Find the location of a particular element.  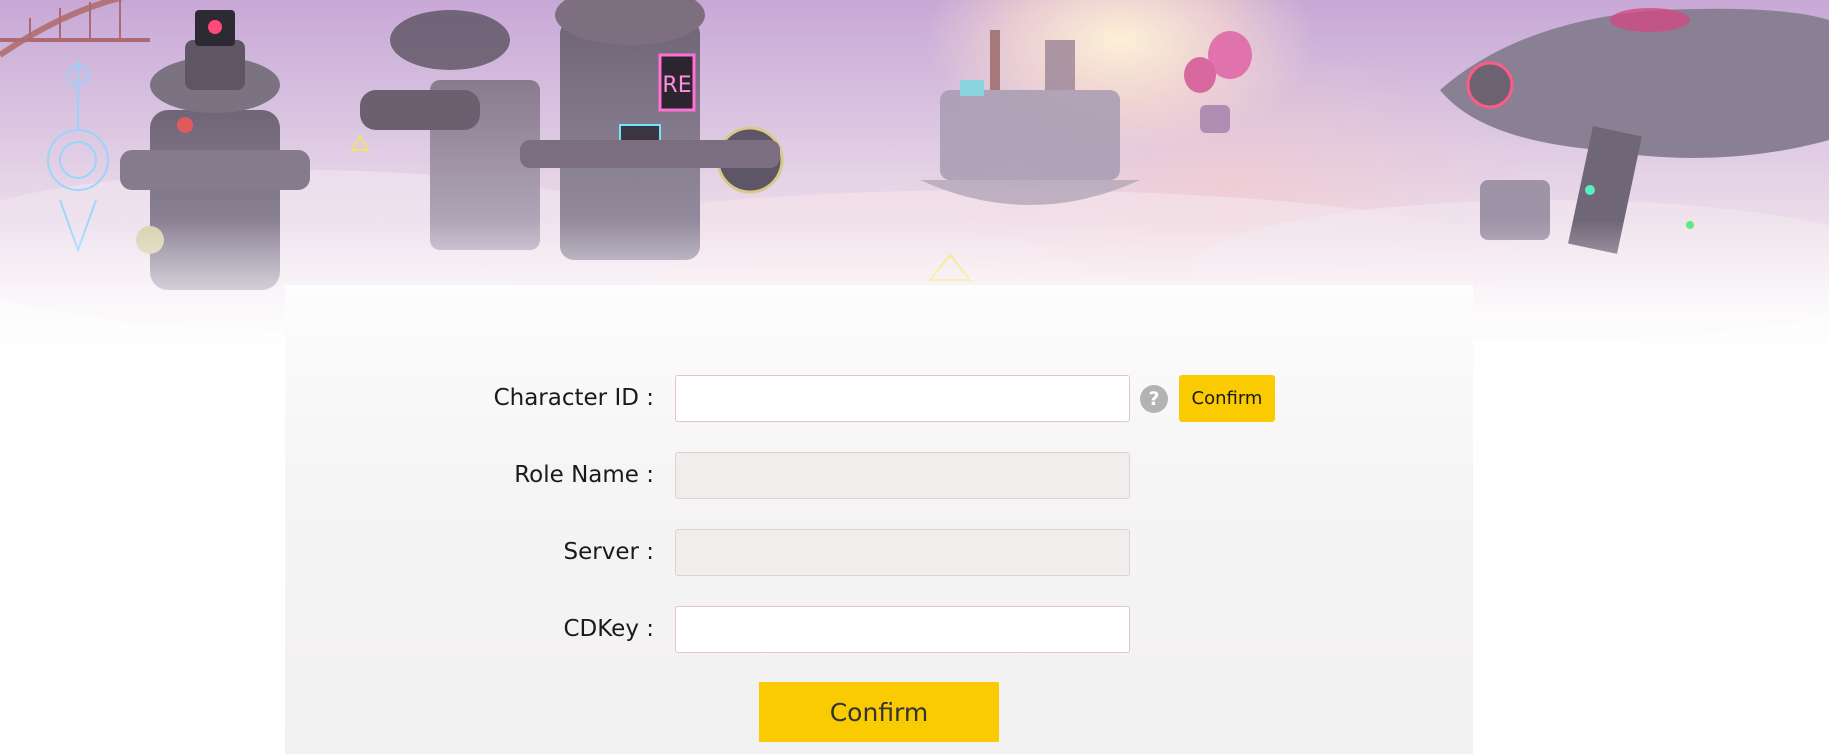

question-mark-icon: ? is located at coordinates (1154, 399).